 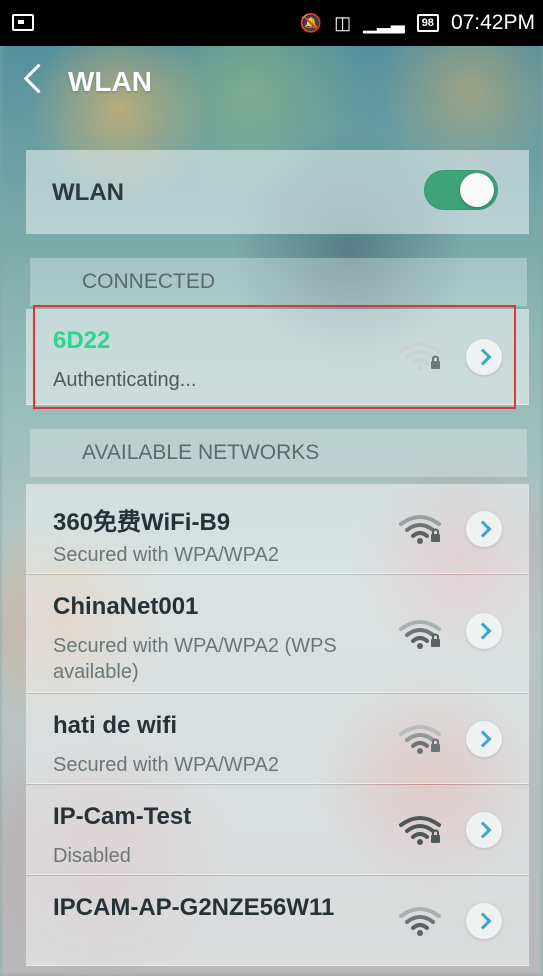 What do you see at coordinates (277, 192) in the screenshot?
I see `wlan-toggle-row: WLAN` at bounding box center [277, 192].